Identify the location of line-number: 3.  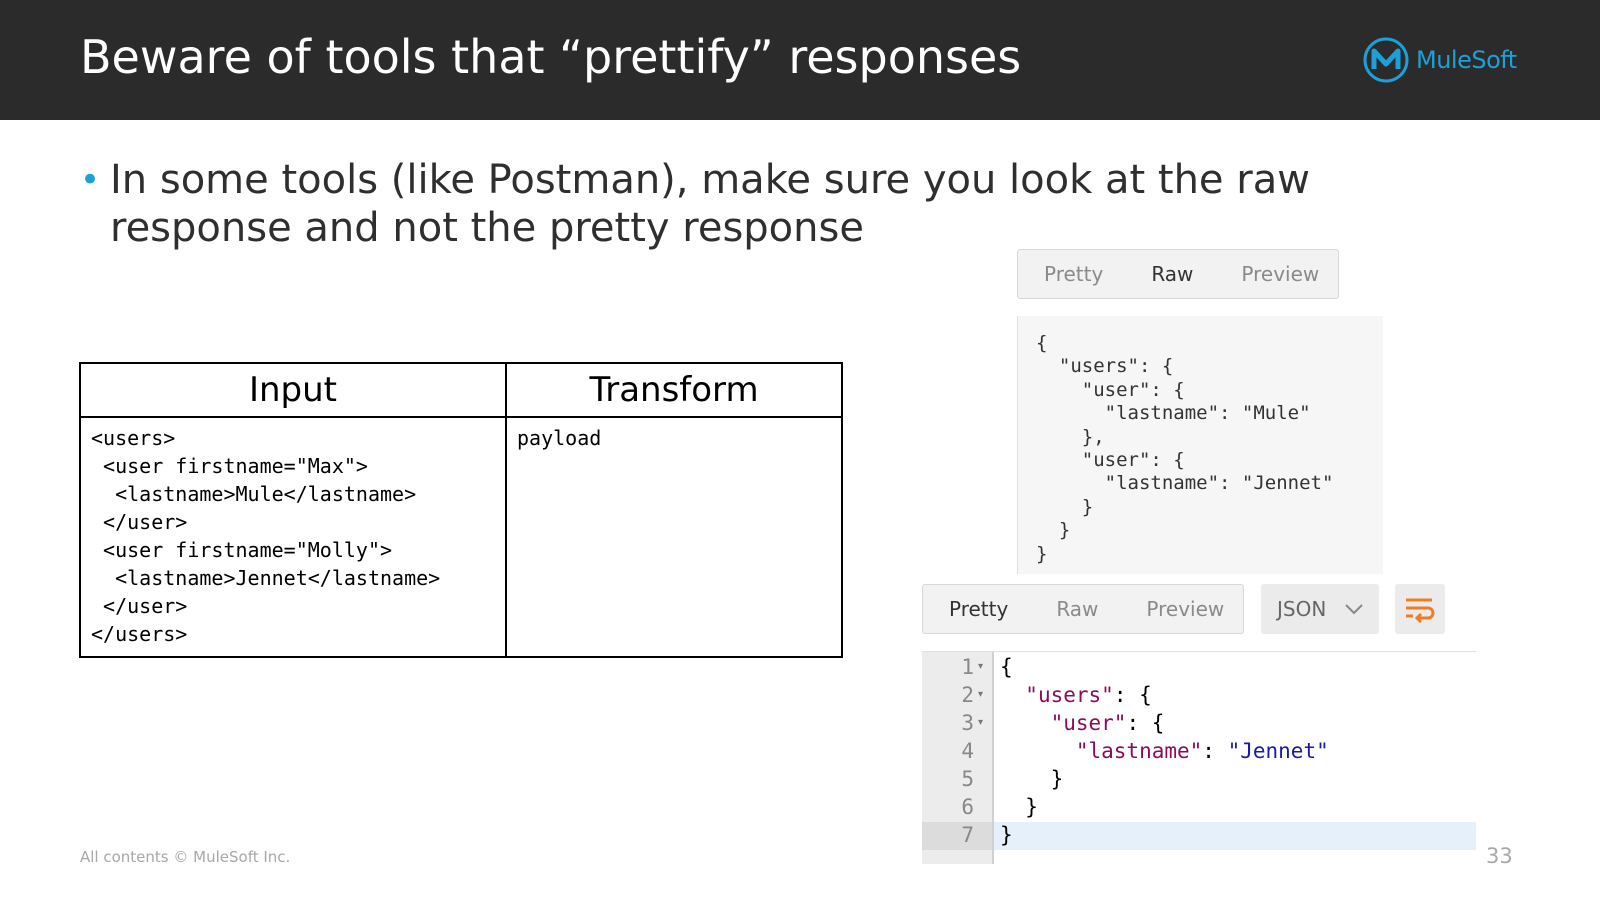
(967, 723).